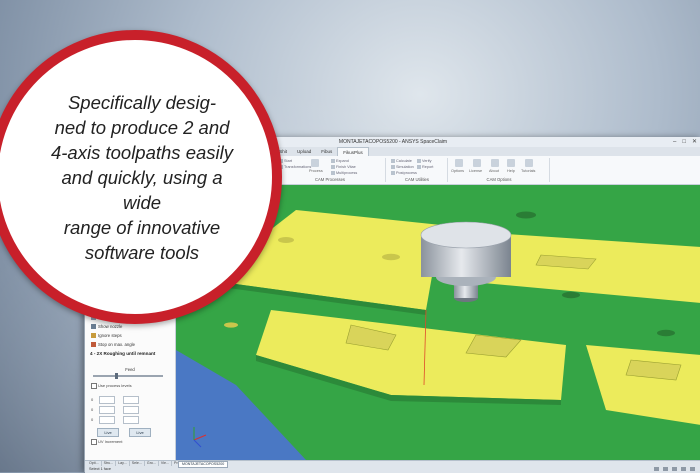 This screenshot has width=700, height=473. I want to click on field-5-input, so click(107, 420).